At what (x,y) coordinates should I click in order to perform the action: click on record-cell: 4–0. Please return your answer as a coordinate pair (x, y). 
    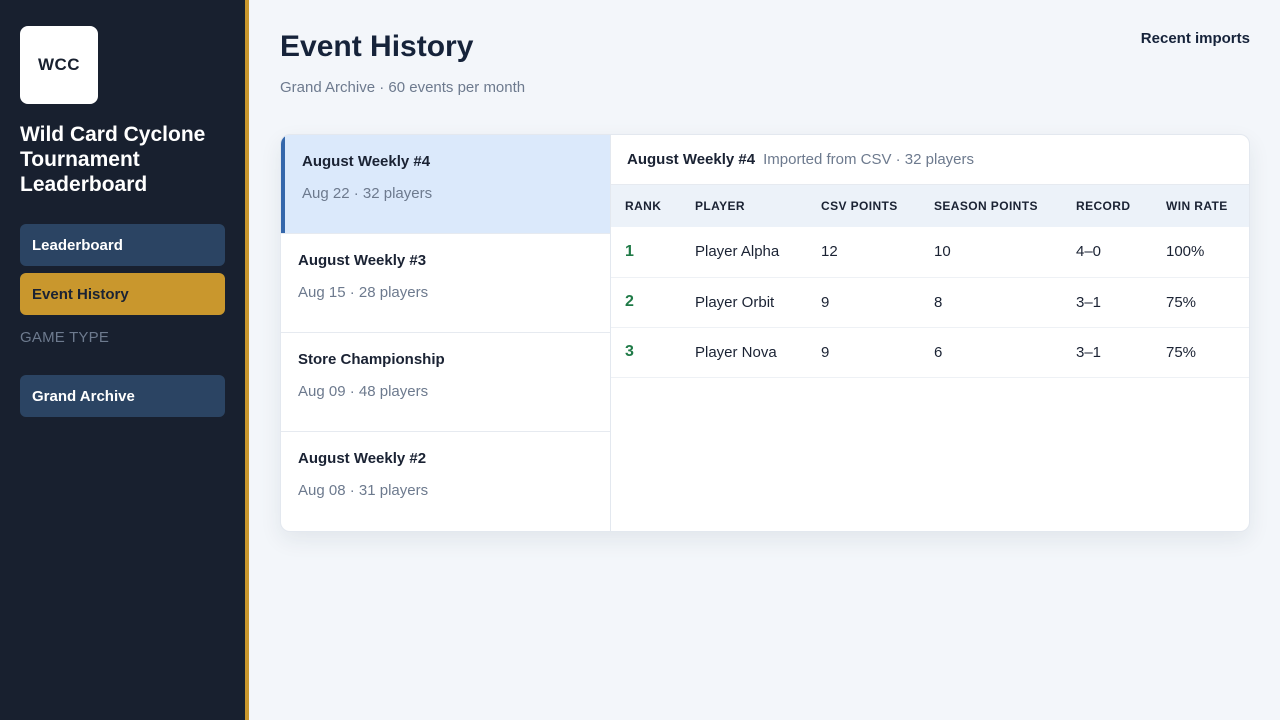
    Looking at the image, I should click on (1121, 252).